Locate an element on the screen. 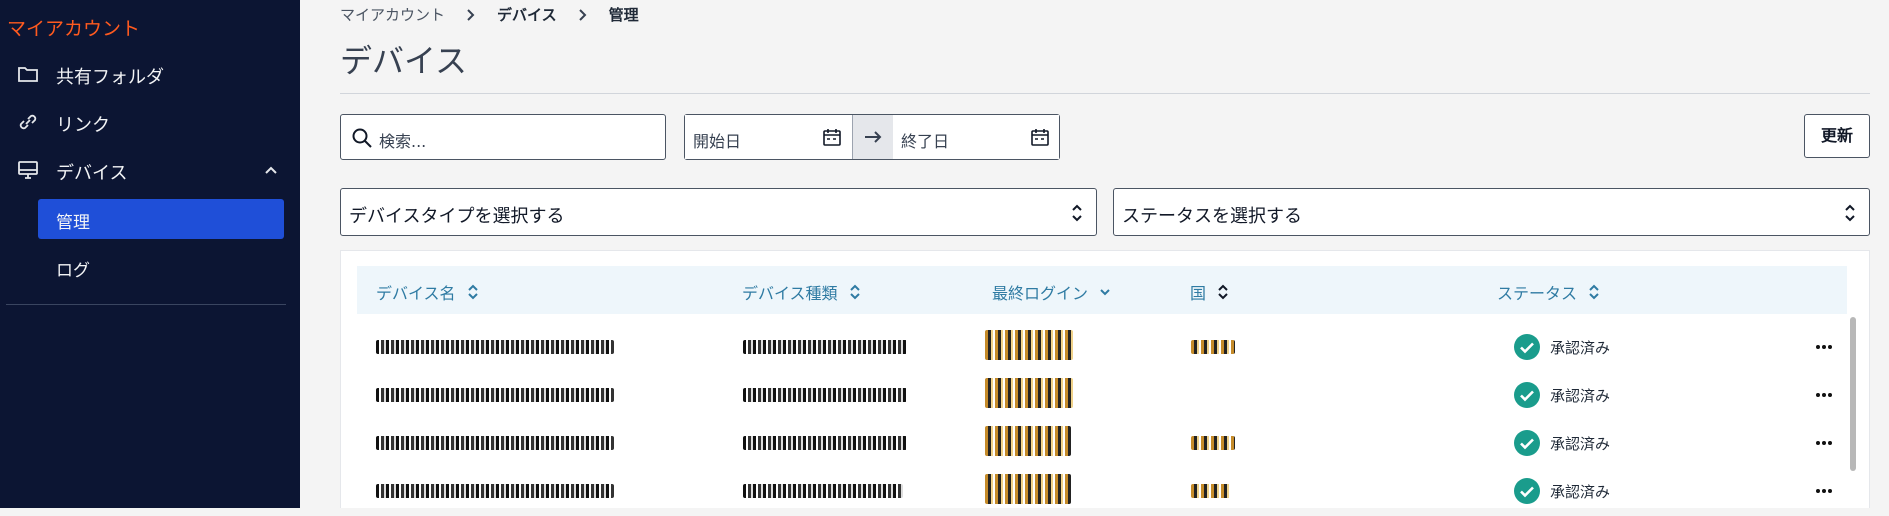 The image size is (1889, 516). sidebar-subitem-label: 管理 is located at coordinates (73, 223).